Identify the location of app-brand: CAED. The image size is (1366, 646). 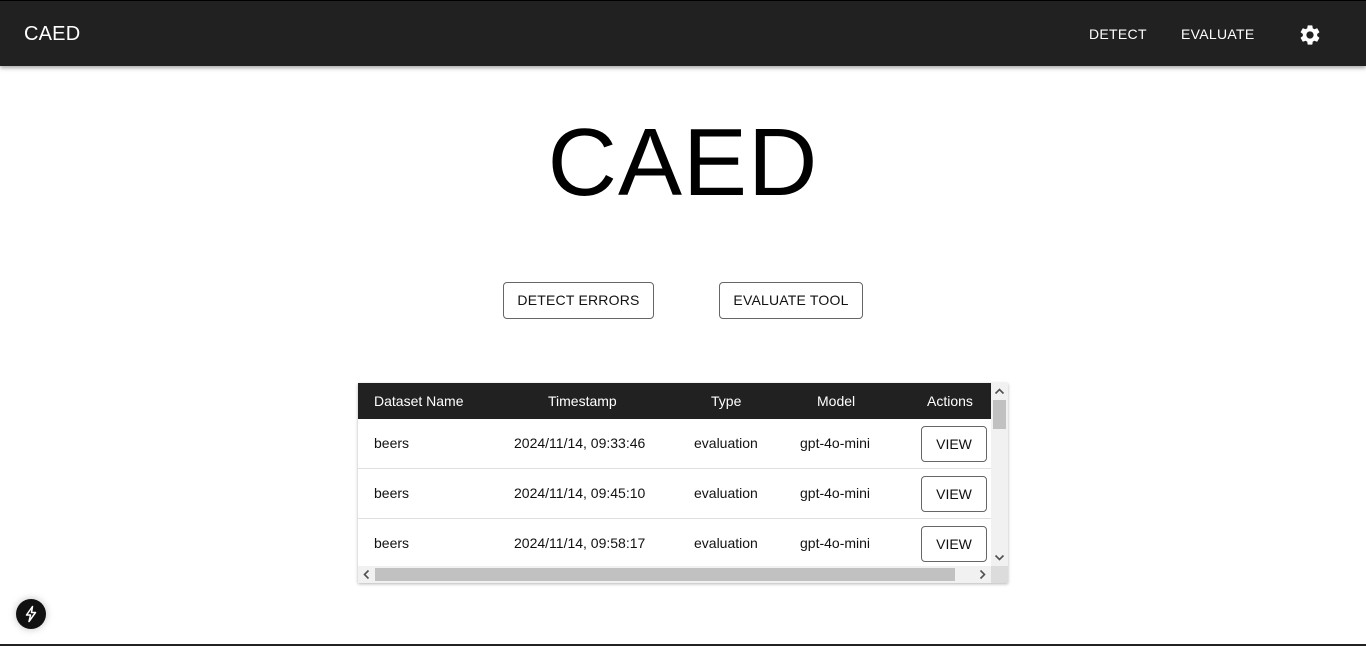
(52, 34).